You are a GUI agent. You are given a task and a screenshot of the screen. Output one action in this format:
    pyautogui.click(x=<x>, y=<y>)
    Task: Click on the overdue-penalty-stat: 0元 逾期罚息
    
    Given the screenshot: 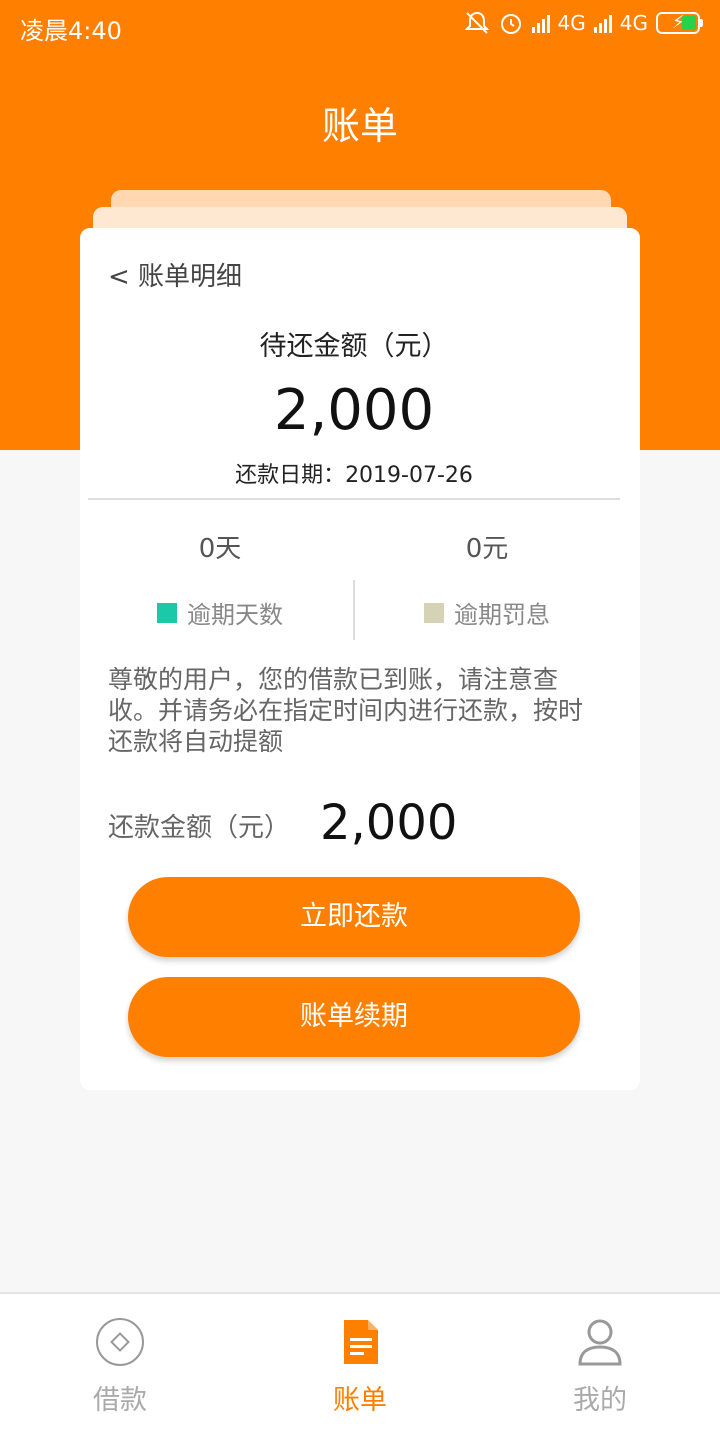 What is the action you would take?
    pyautogui.click(x=487, y=579)
    